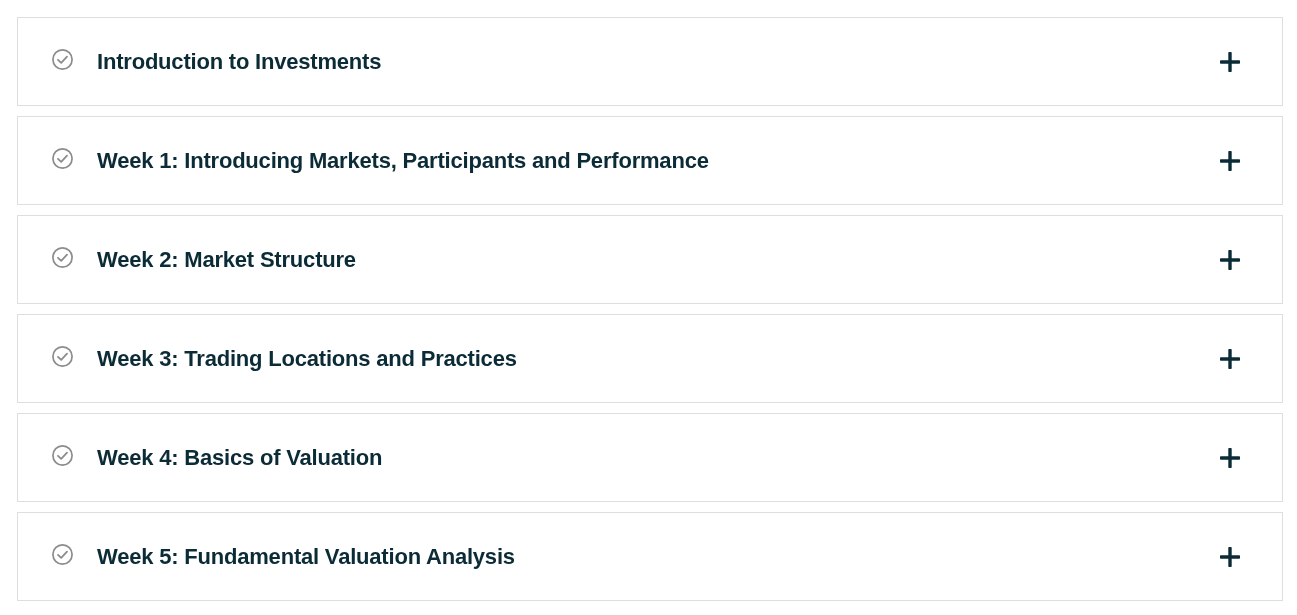 This screenshot has width=1297, height=615. I want to click on accordion-header-button: Week 3: Trading Locations and Practices, so click(650, 358).